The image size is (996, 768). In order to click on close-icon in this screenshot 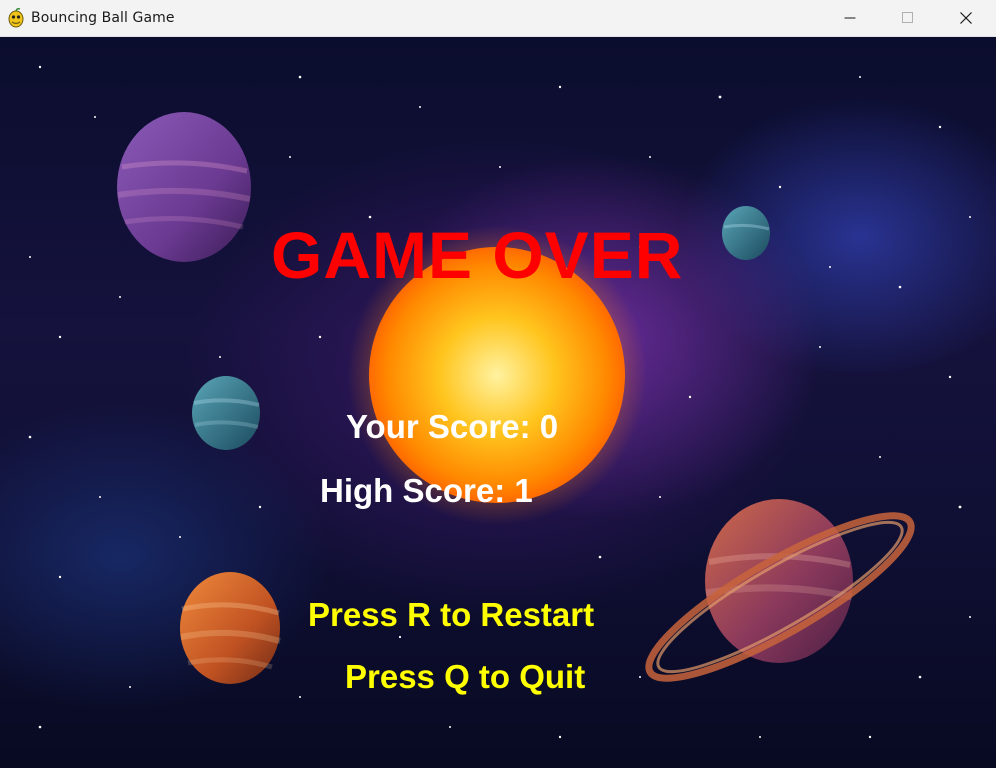, I will do `click(966, 18)`.